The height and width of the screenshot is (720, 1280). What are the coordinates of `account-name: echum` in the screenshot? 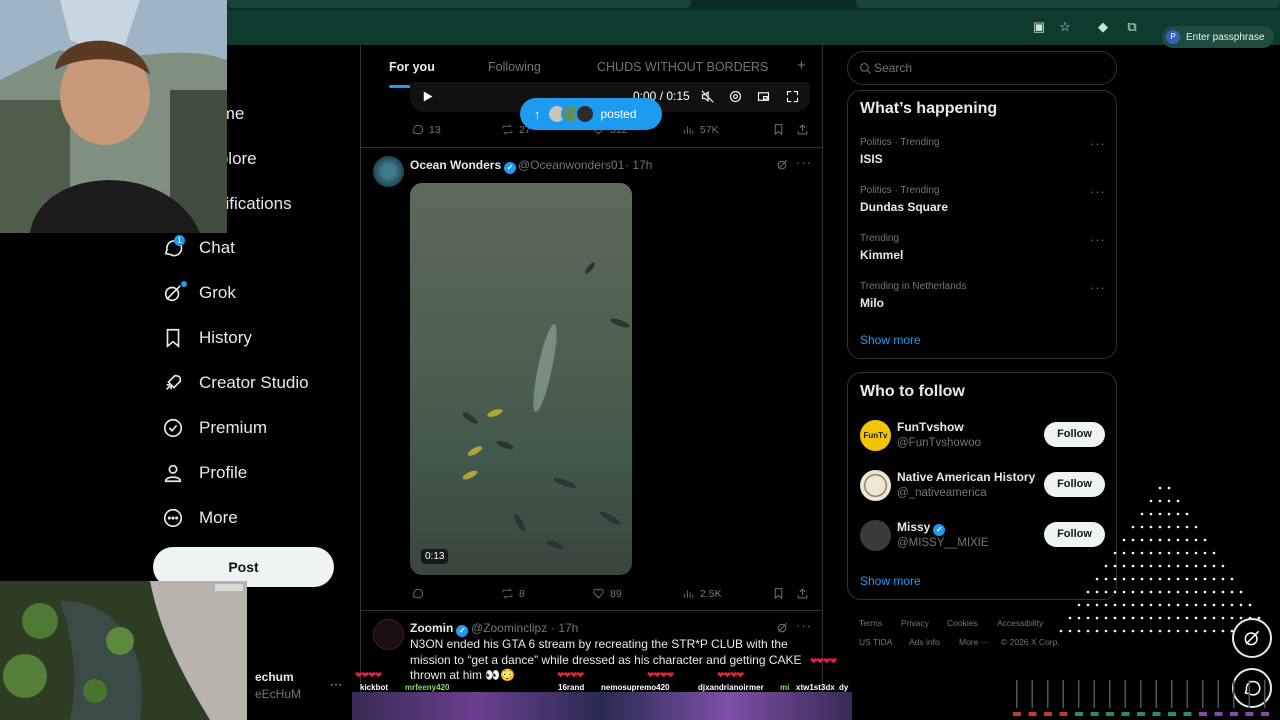 It's located at (274, 677).